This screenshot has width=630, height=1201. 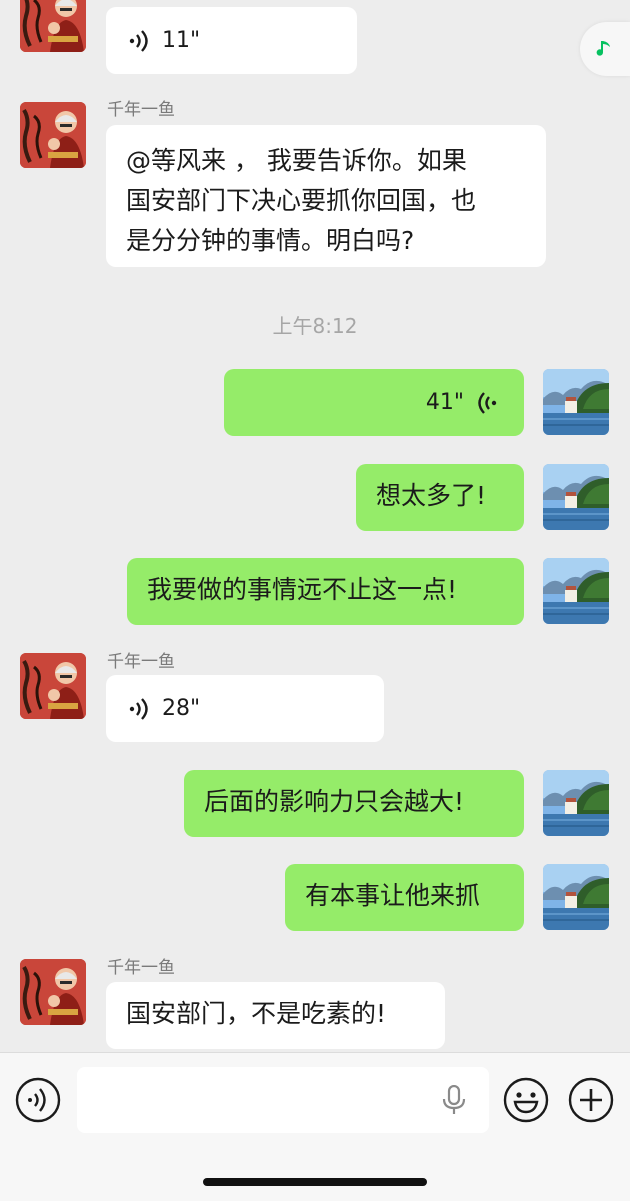 What do you see at coordinates (454, 1100) in the screenshot?
I see `microphone-icon` at bounding box center [454, 1100].